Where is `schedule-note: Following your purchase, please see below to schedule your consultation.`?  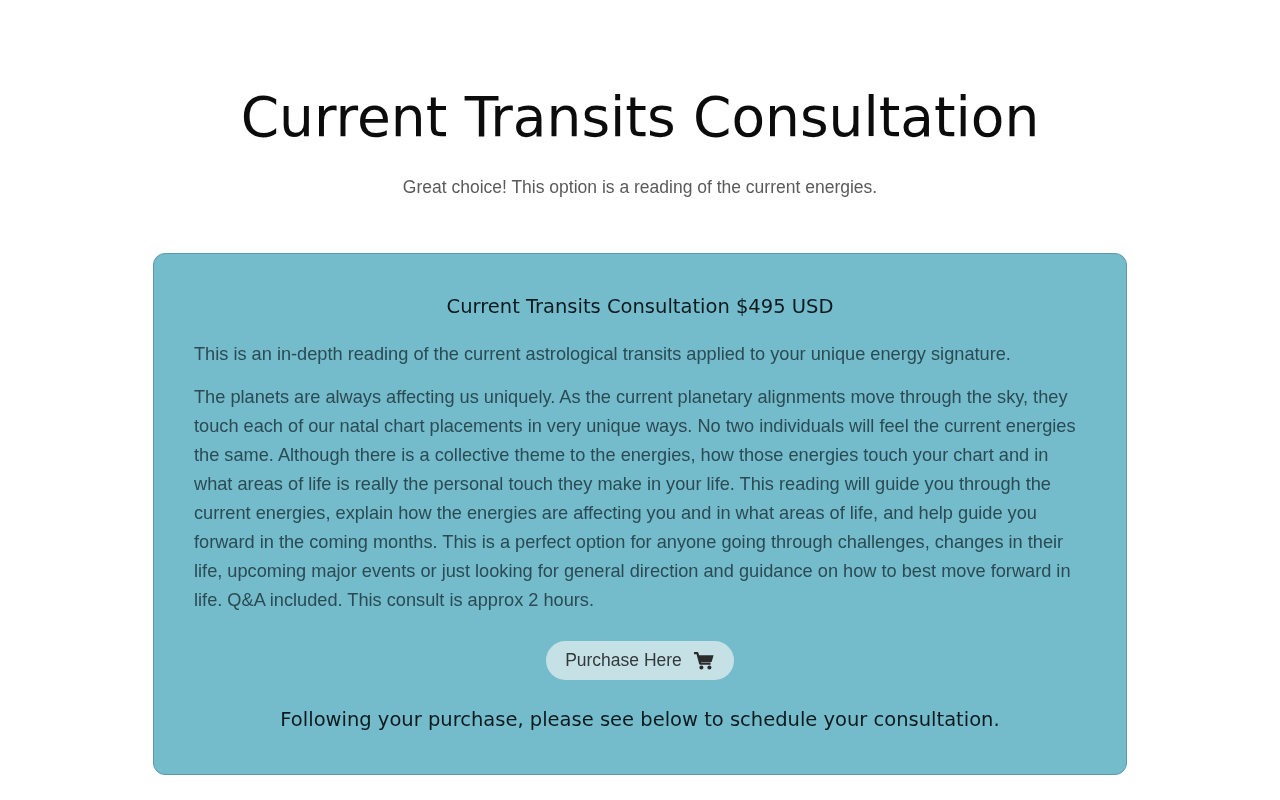 schedule-note: Following your purchase, please see below to schedule your consultation. is located at coordinates (640, 720).